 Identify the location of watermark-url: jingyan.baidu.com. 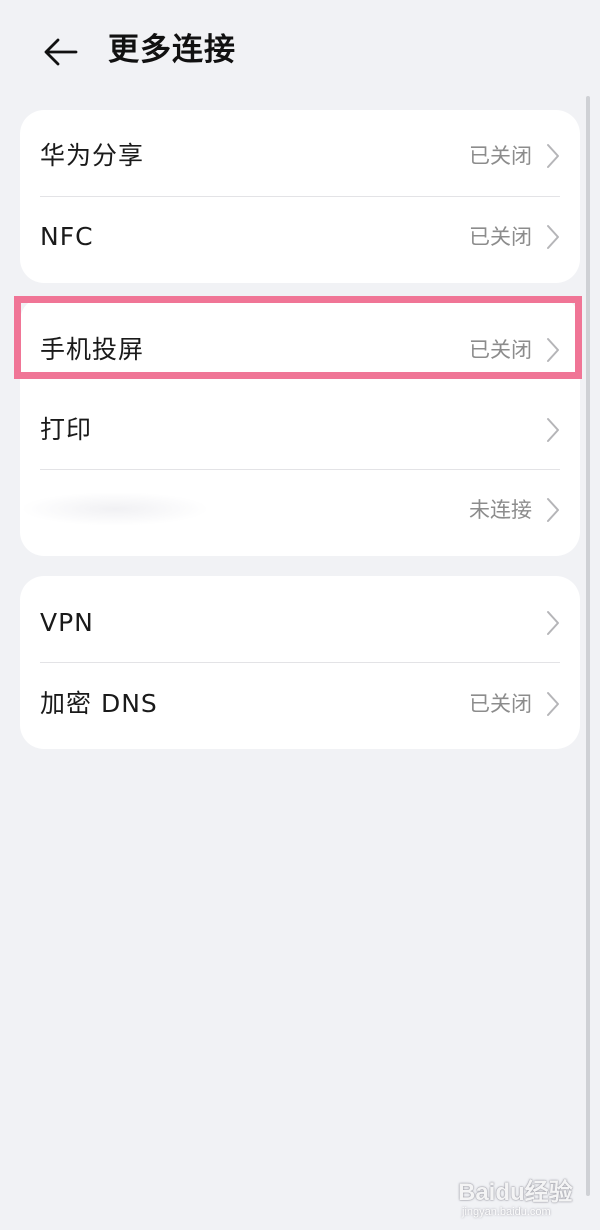
(506, 1212).